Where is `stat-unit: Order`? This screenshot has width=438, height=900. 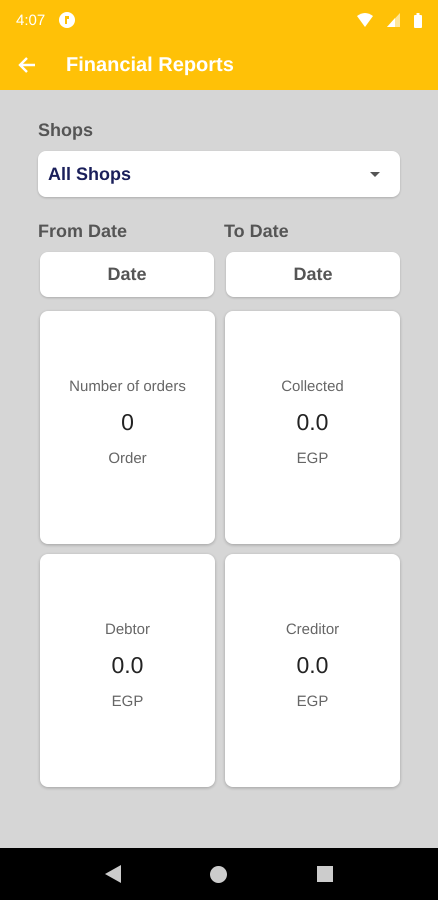
stat-unit: Order is located at coordinates (127, 458).